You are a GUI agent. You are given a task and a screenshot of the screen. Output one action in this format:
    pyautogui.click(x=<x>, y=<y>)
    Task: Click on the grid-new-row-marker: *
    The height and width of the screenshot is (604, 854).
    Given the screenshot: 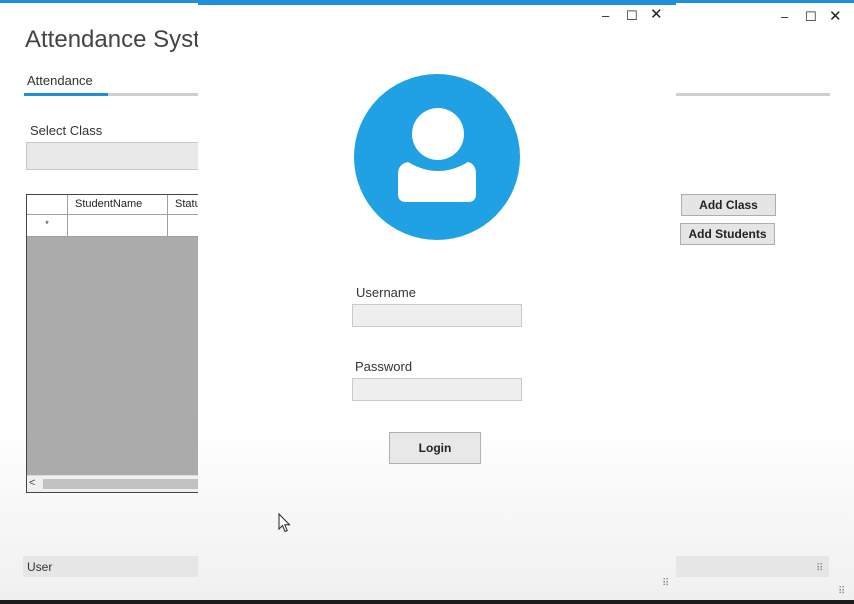 What is the action you would take?
    pyautogui.click(x=47, y=226)
    